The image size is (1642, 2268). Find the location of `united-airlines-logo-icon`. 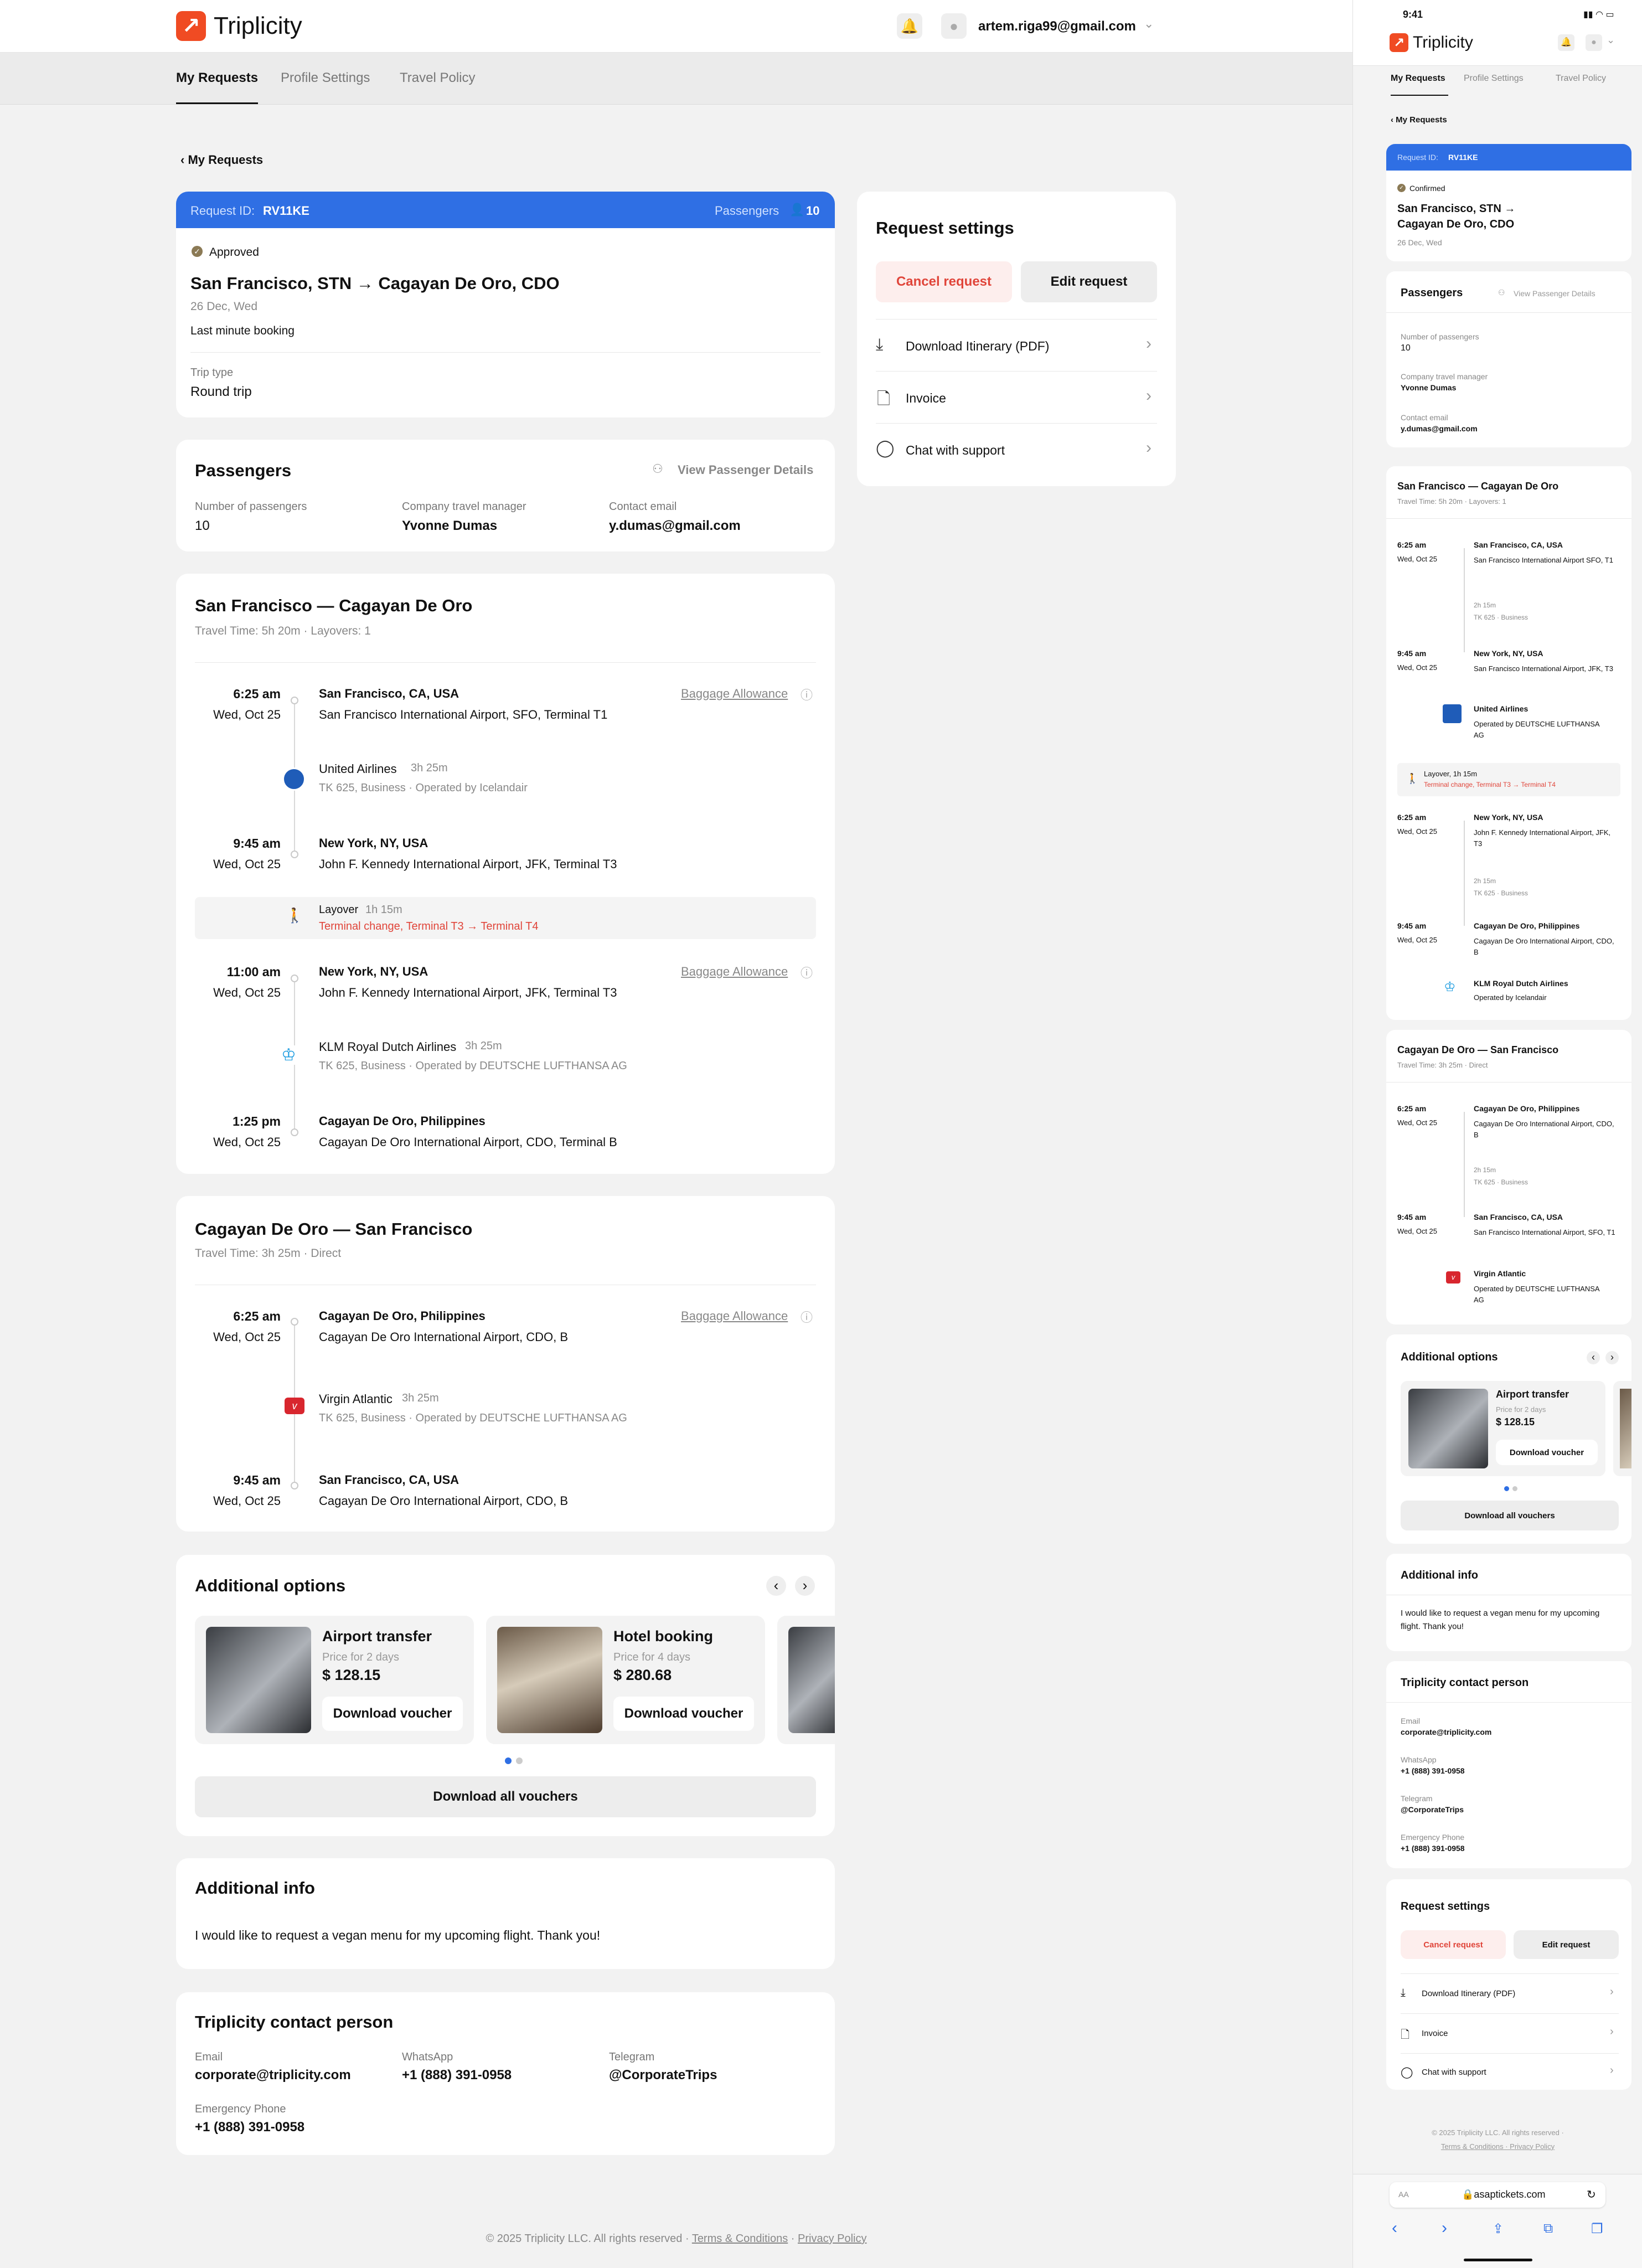

united-airlines-logo-icon is located at coordinates (1452, 713).